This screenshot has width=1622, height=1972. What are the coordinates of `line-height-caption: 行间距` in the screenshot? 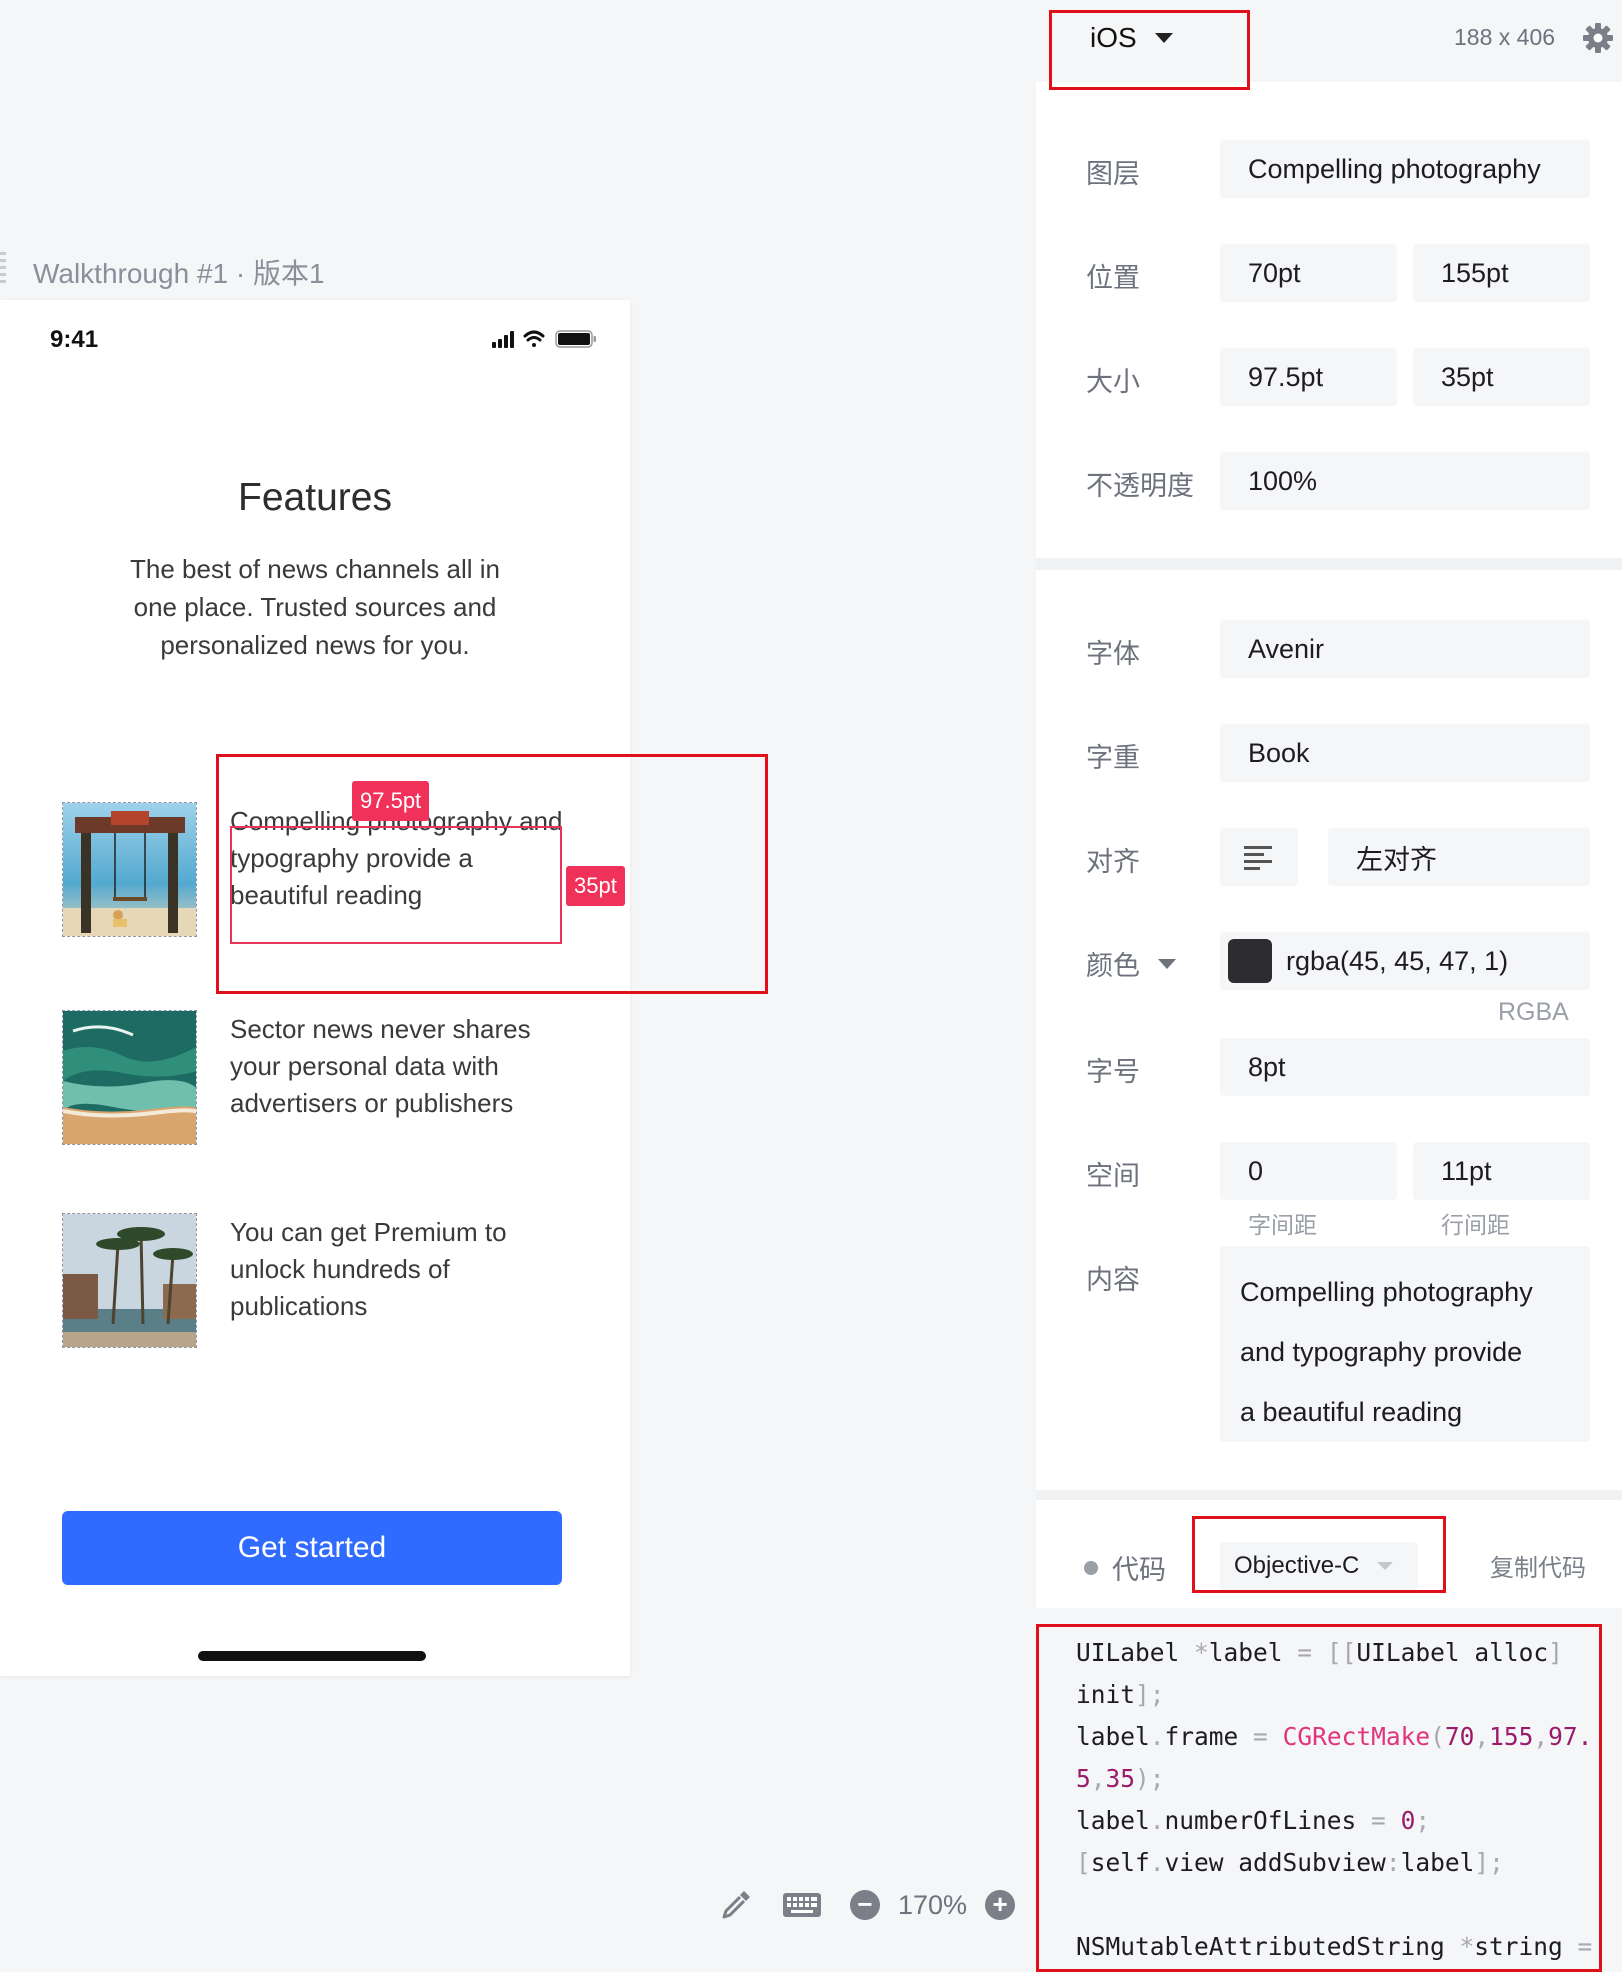 It's located at (1475, 1225).